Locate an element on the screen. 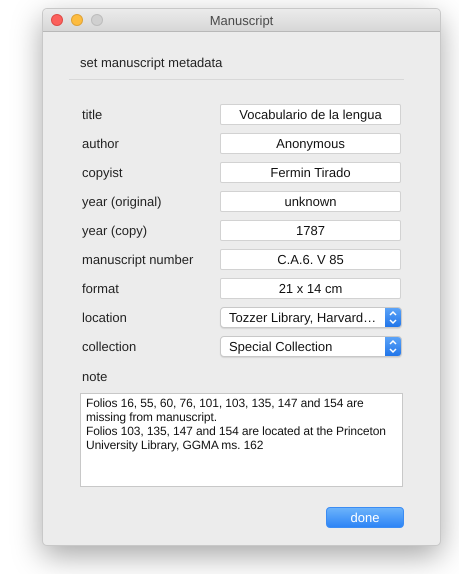 This screenshot has height=574, width=459. field-label: title is located at coordinates (93, 114).